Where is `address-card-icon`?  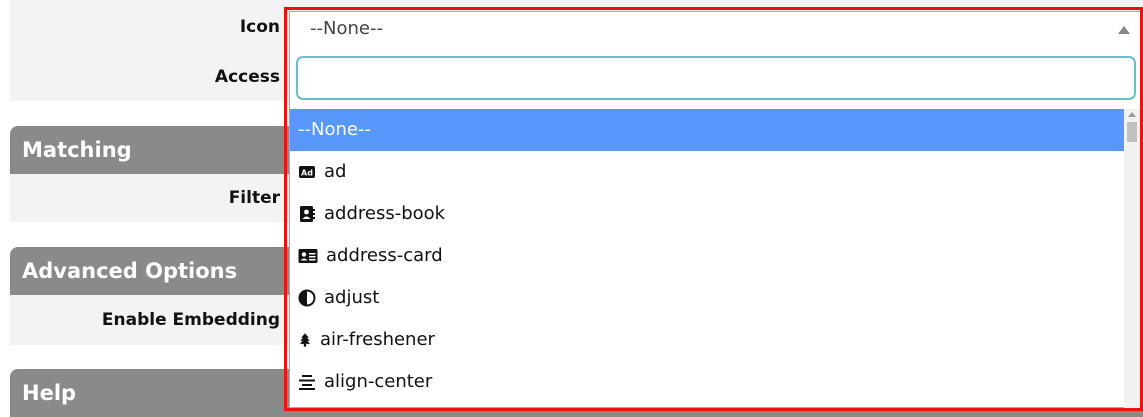
address-card-icon is located at coordinates (308, 256).